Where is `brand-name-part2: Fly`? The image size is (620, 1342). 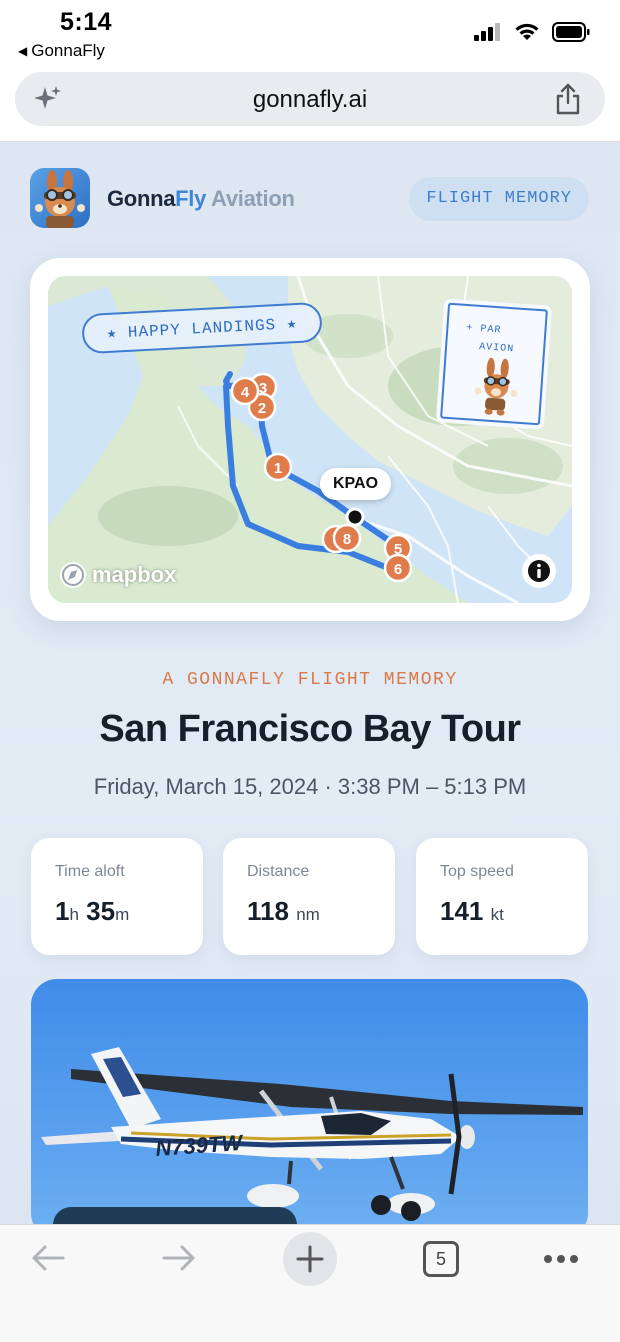
brand-name-part2: Fly is located at coordinates (191, 198).